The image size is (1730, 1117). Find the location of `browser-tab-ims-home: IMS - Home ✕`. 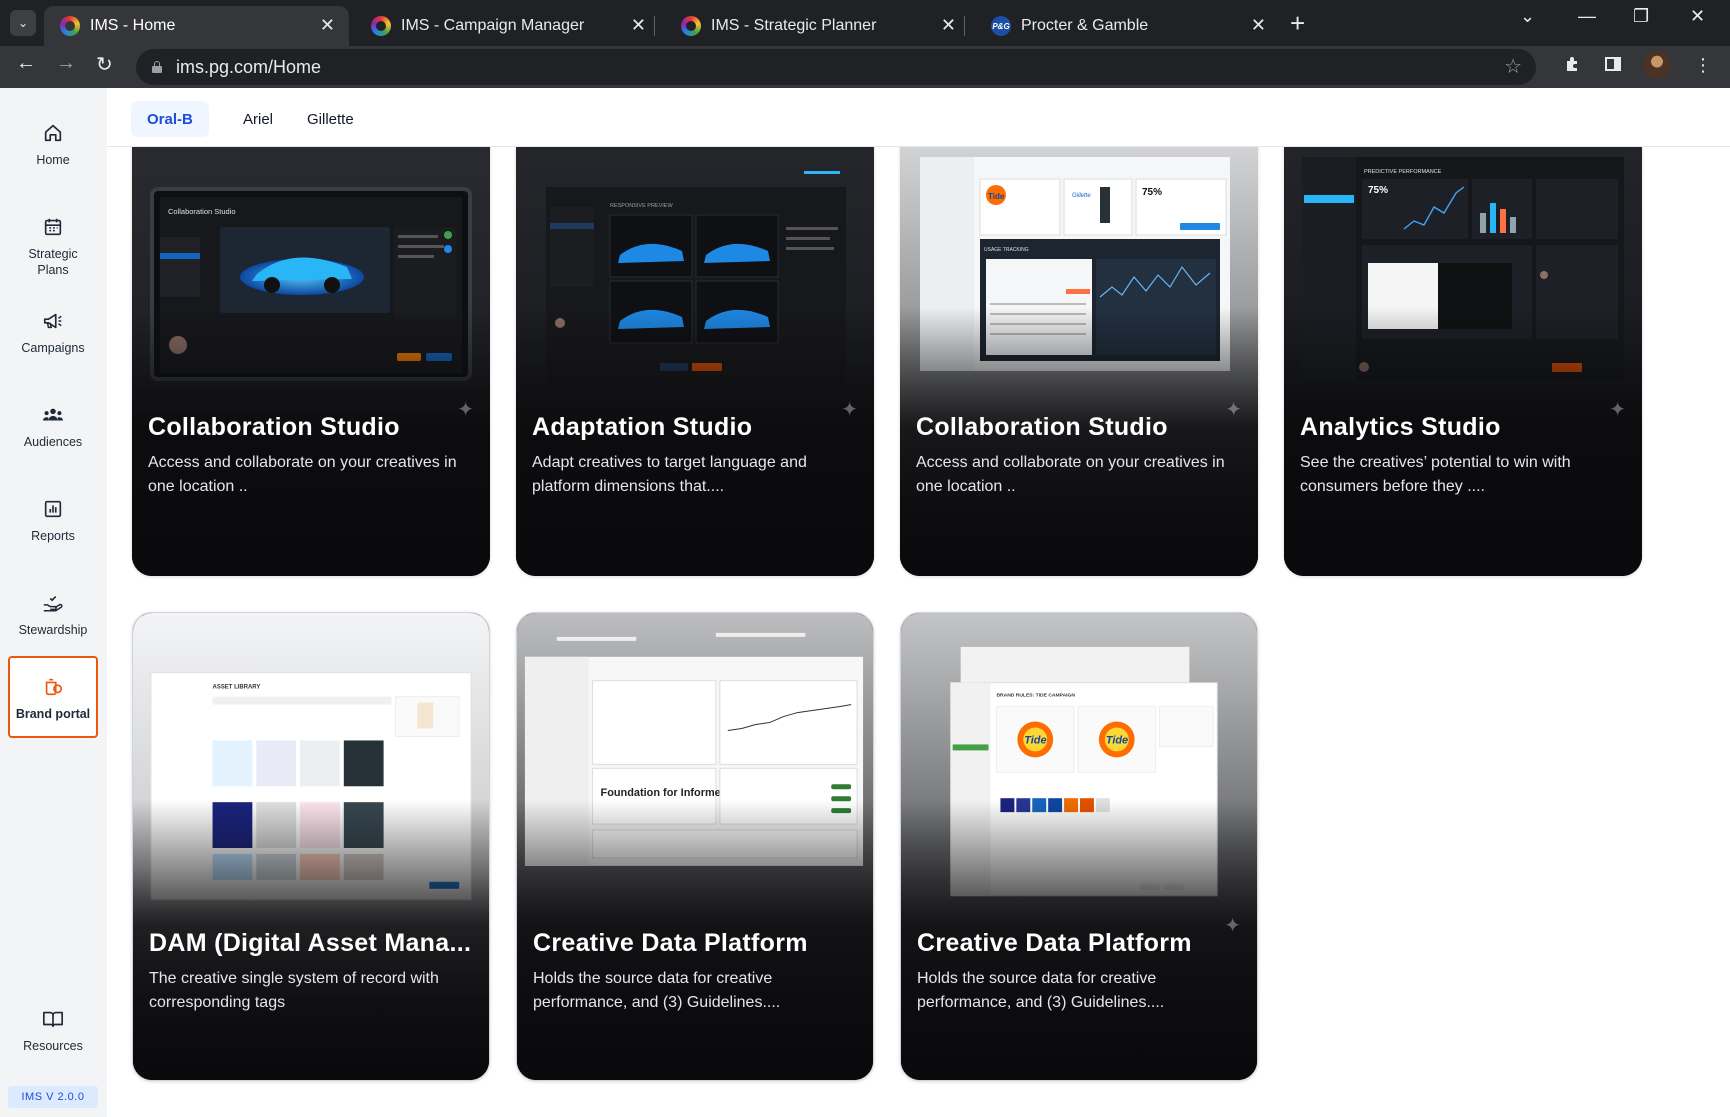

browser-tab-ims-home: IMS - Home ✕ is located at coordinates (196, 26).